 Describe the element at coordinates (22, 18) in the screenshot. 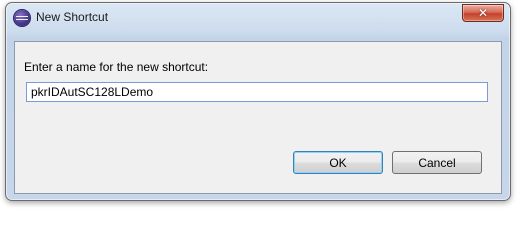

I see `eclipse-icon` at that location.